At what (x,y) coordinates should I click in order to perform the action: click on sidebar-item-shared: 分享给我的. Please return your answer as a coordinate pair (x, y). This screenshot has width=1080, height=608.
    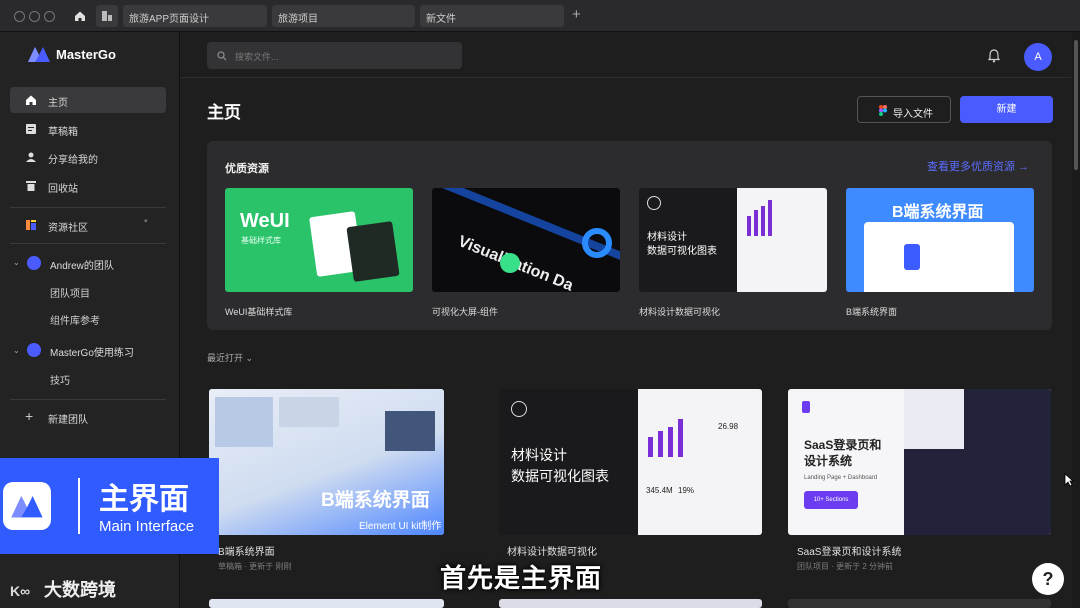
    Looking at the image, I should click on (88, 157).